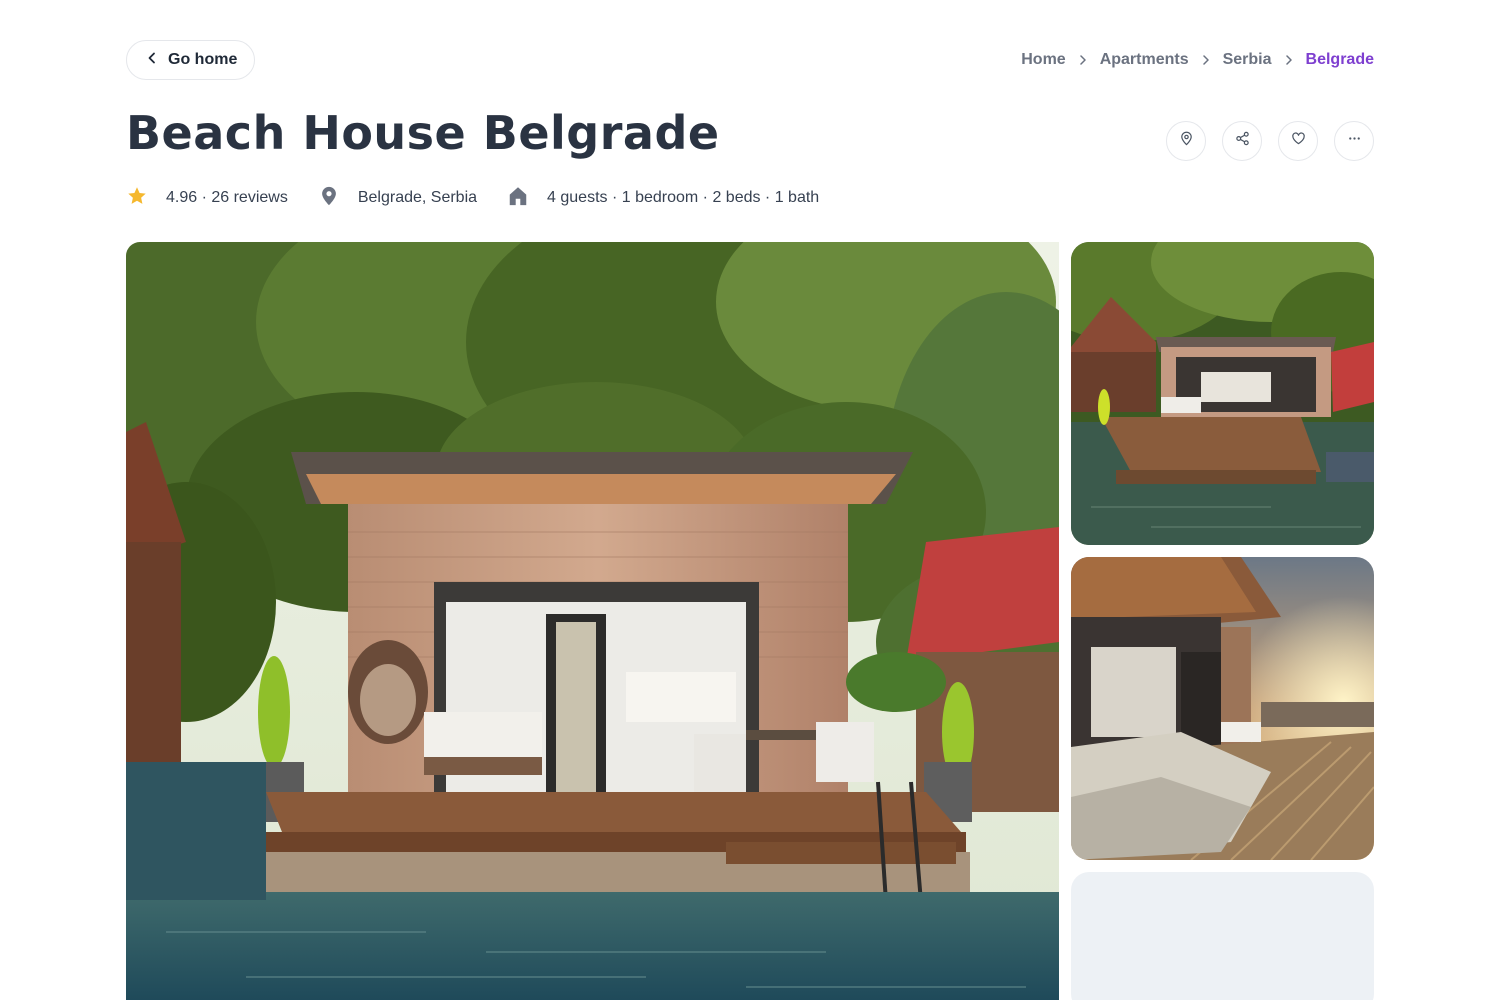  I want to click on breadcrumb: Home Apartments Serbia Belgrade, so click(1197, 60).